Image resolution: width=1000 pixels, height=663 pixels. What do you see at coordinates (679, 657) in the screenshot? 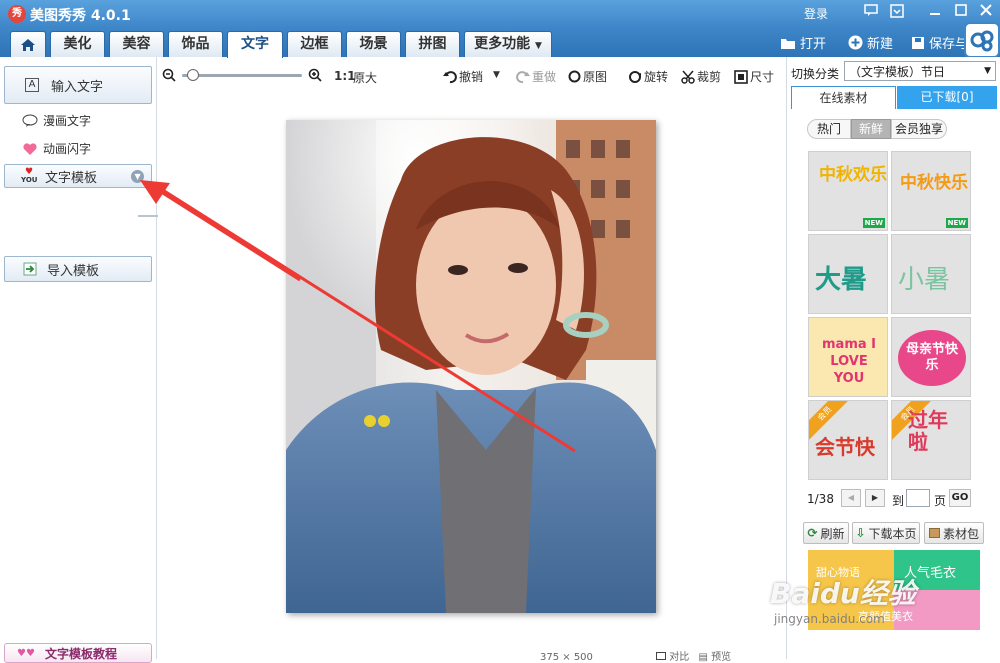
I see `compare-label: 对比` at bounding box center [679, 657].